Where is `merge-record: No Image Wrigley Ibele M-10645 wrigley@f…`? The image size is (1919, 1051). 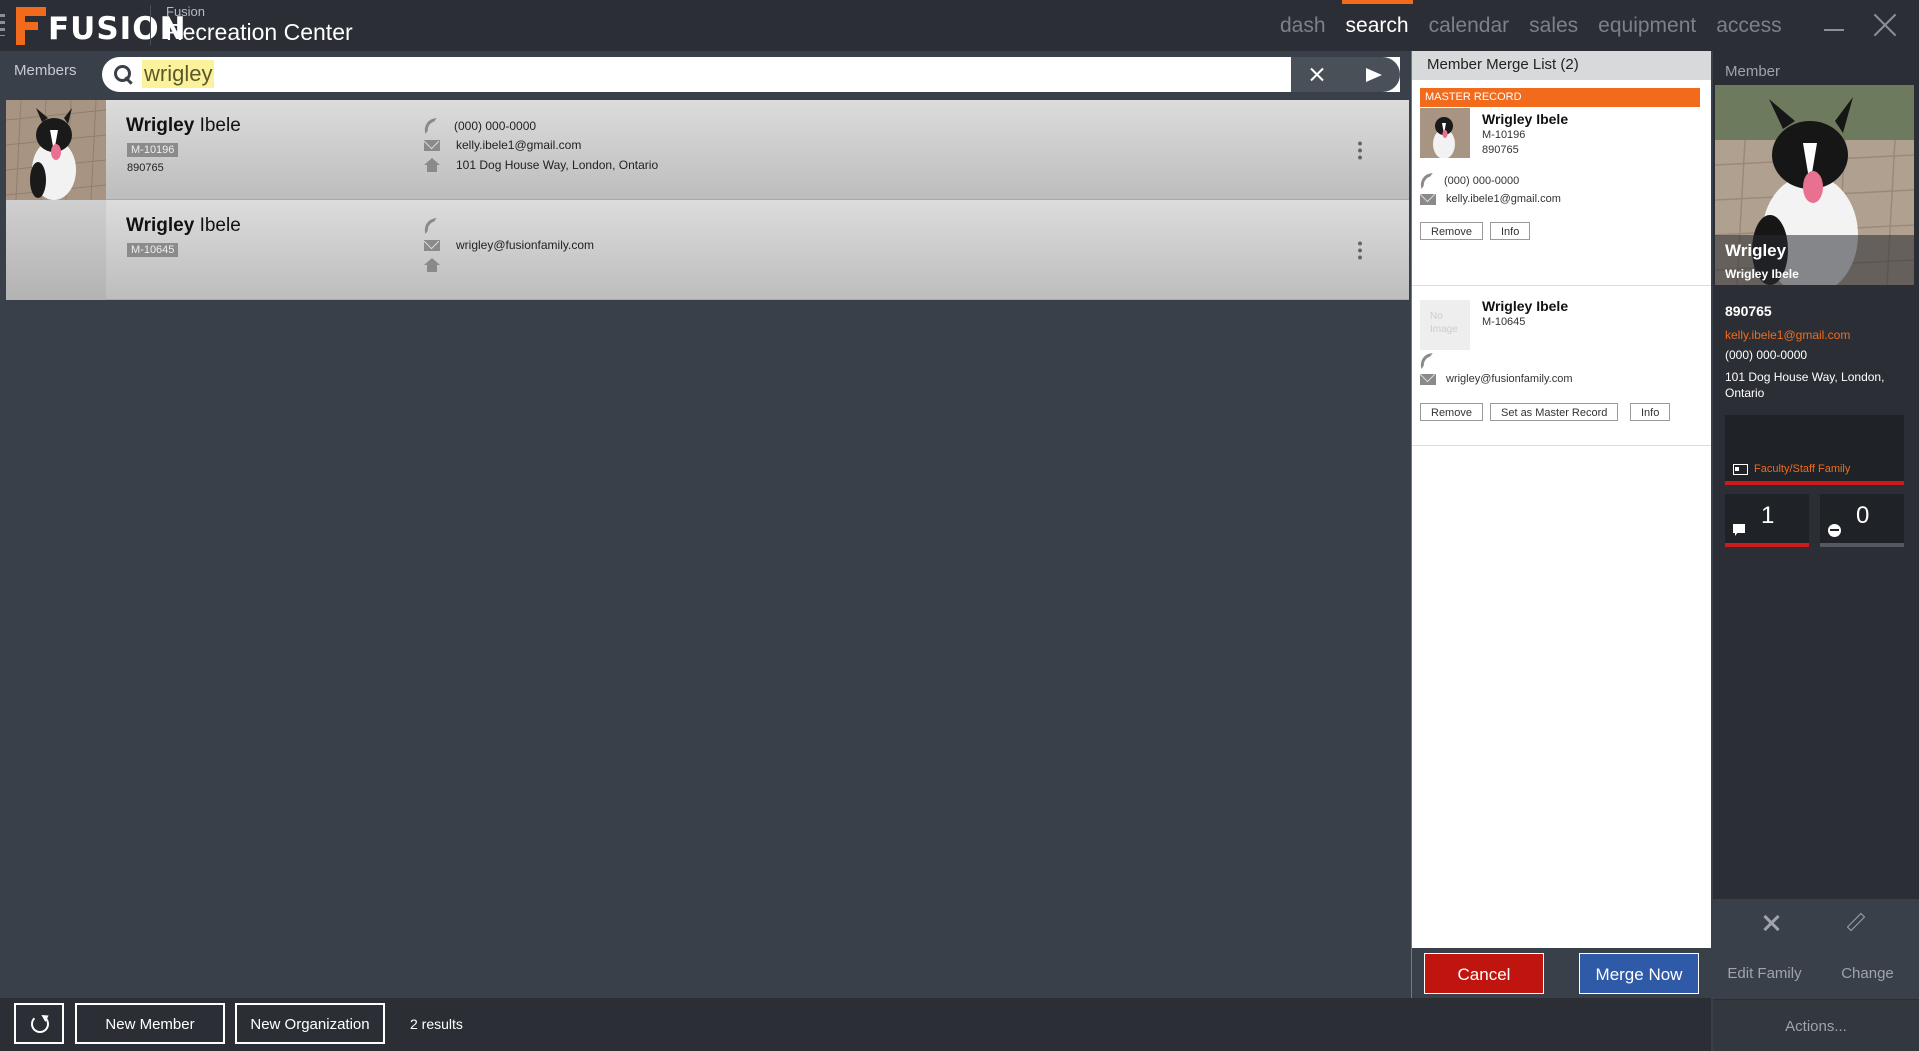 merge-record: No Image Wrigley Ibele M-10645 wrigley@f… is located at coordinates (1561, 366).